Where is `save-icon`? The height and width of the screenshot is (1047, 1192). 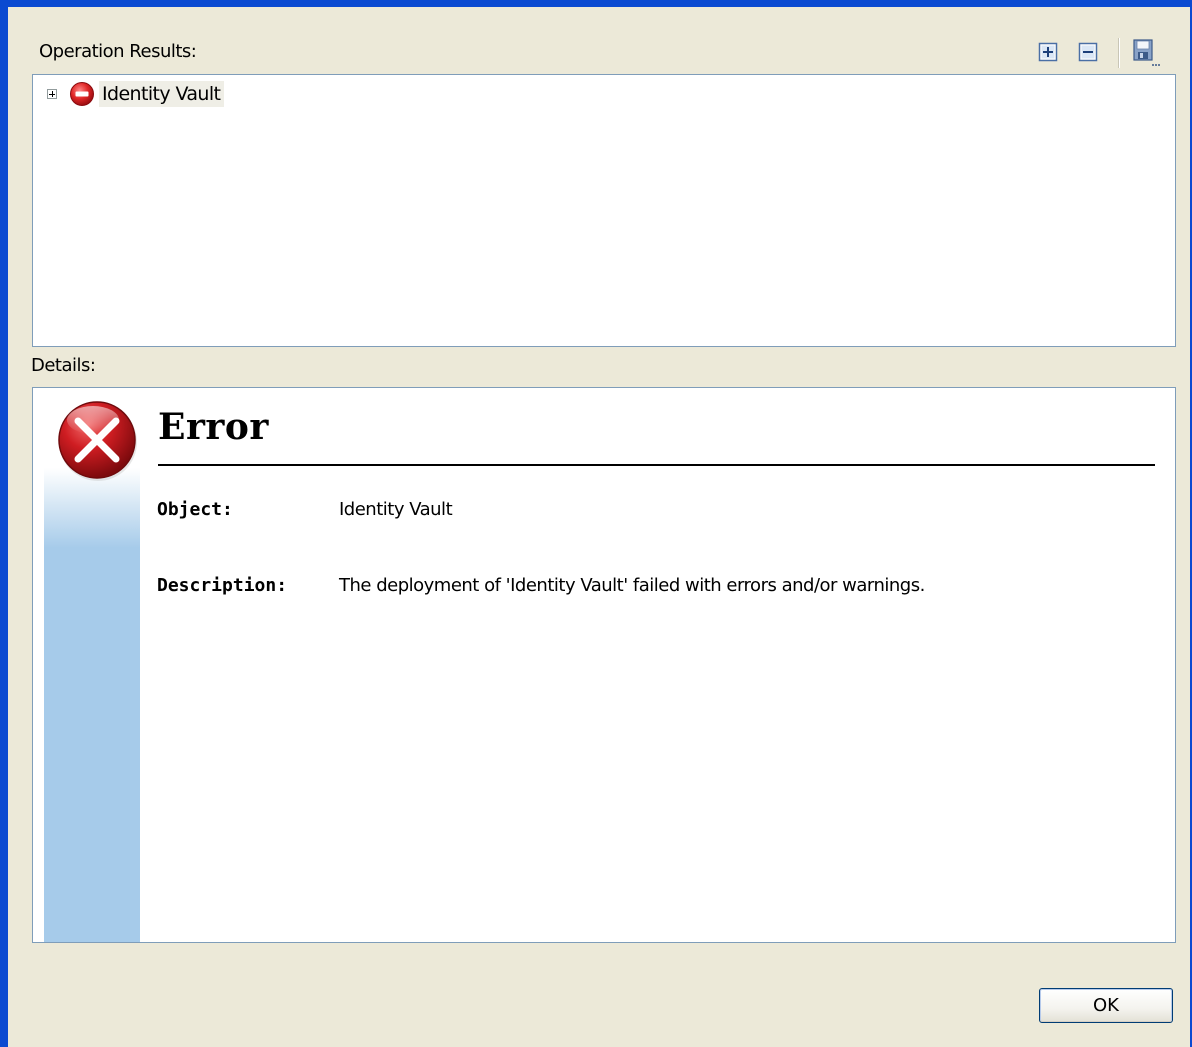 save-icon is located at coordinates (1146, 52).